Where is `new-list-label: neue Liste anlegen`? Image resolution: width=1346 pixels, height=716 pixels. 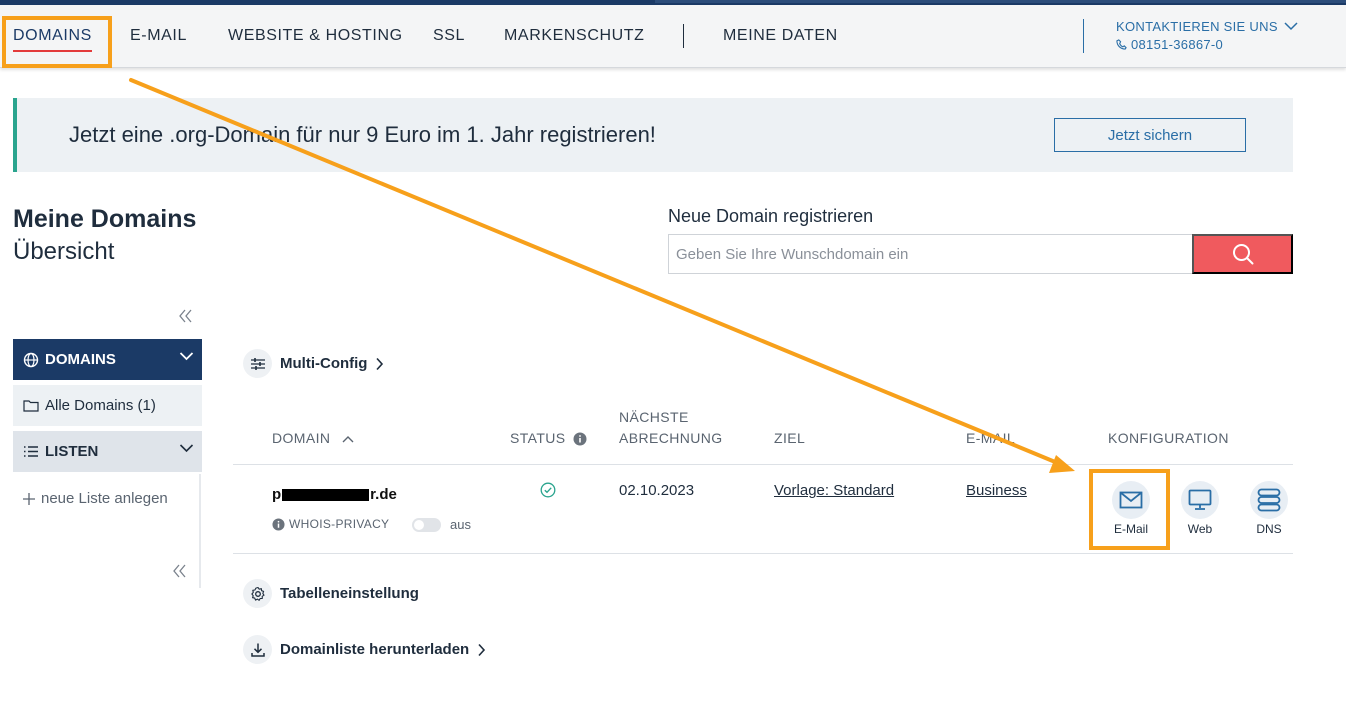
new-list-label: neue Liste anlegen is located at coordinates (104, 498).